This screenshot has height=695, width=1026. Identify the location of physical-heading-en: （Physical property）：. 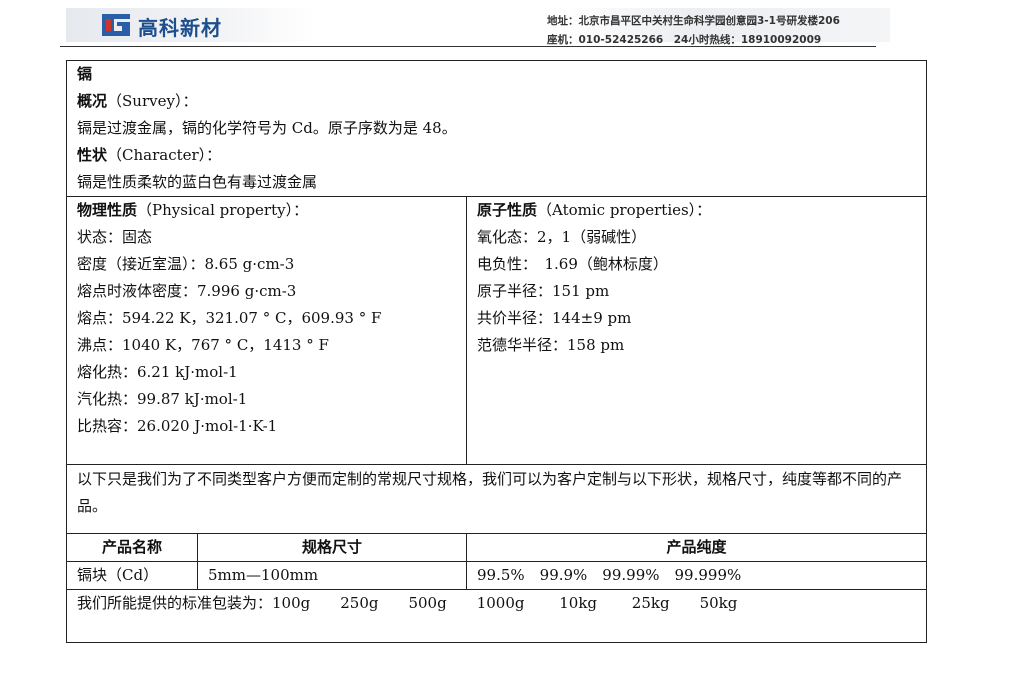
(223, 210).